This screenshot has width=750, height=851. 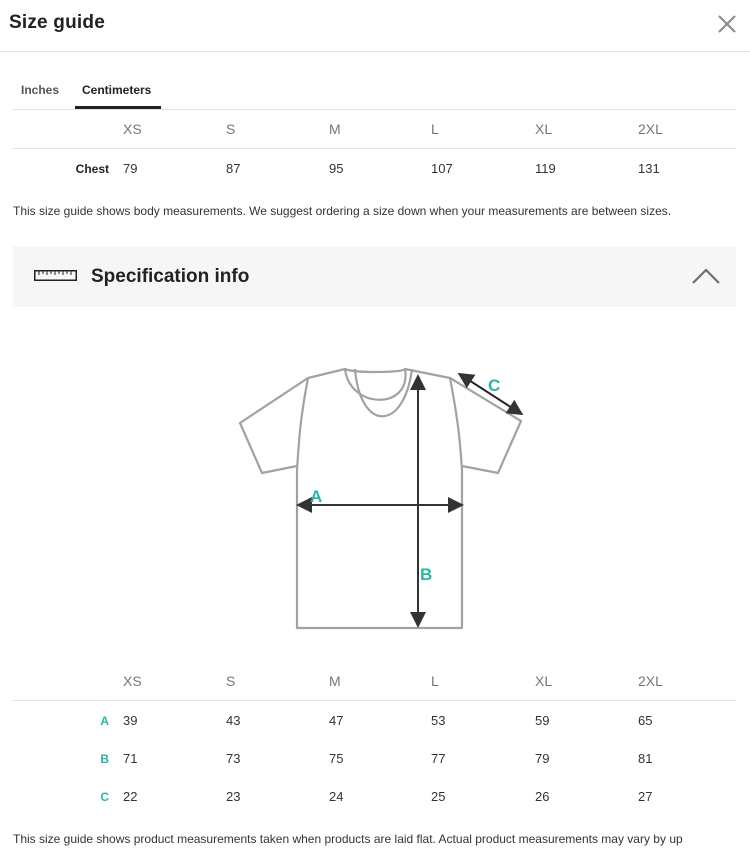 What do you see at coordinates (130, 758) in the screenshot?
I see `table-cell: 71` at bounding box center [130, 758].